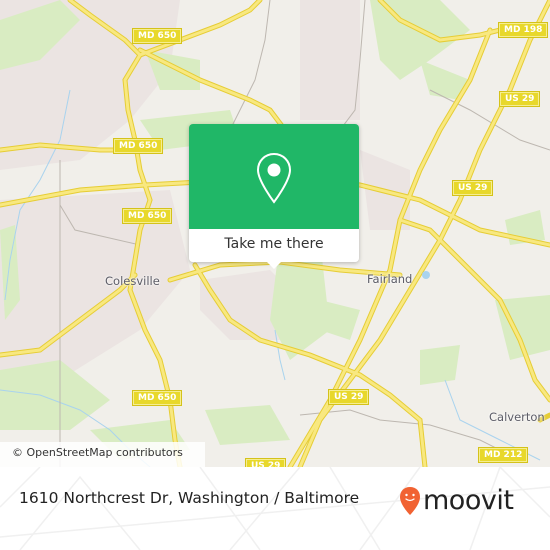 The width and height of the screenshot is (550, 550). What do you see at coordinates (517, 417) in the screenshot?
I see `place-label-calverton: Calverton` at bounding box center [517, 417].